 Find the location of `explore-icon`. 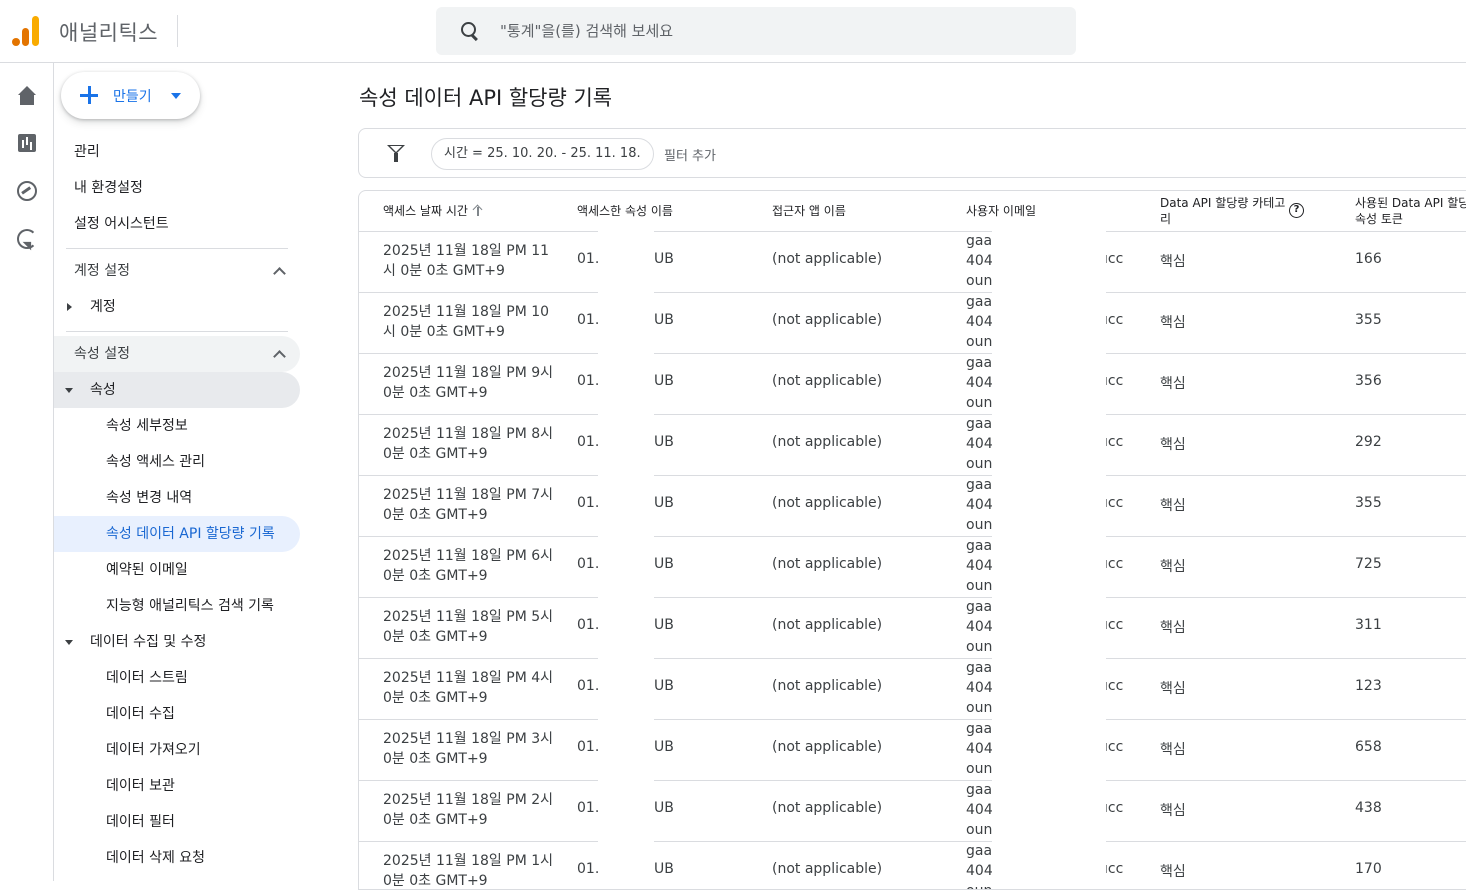

explore-icon is located at coordinates (27, 191).